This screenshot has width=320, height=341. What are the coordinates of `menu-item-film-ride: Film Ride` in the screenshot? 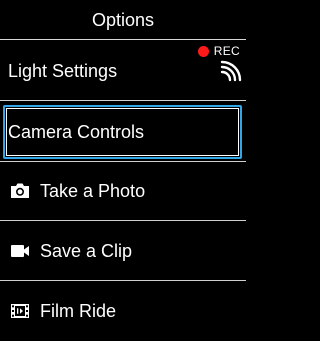 It's located at (123, 311).